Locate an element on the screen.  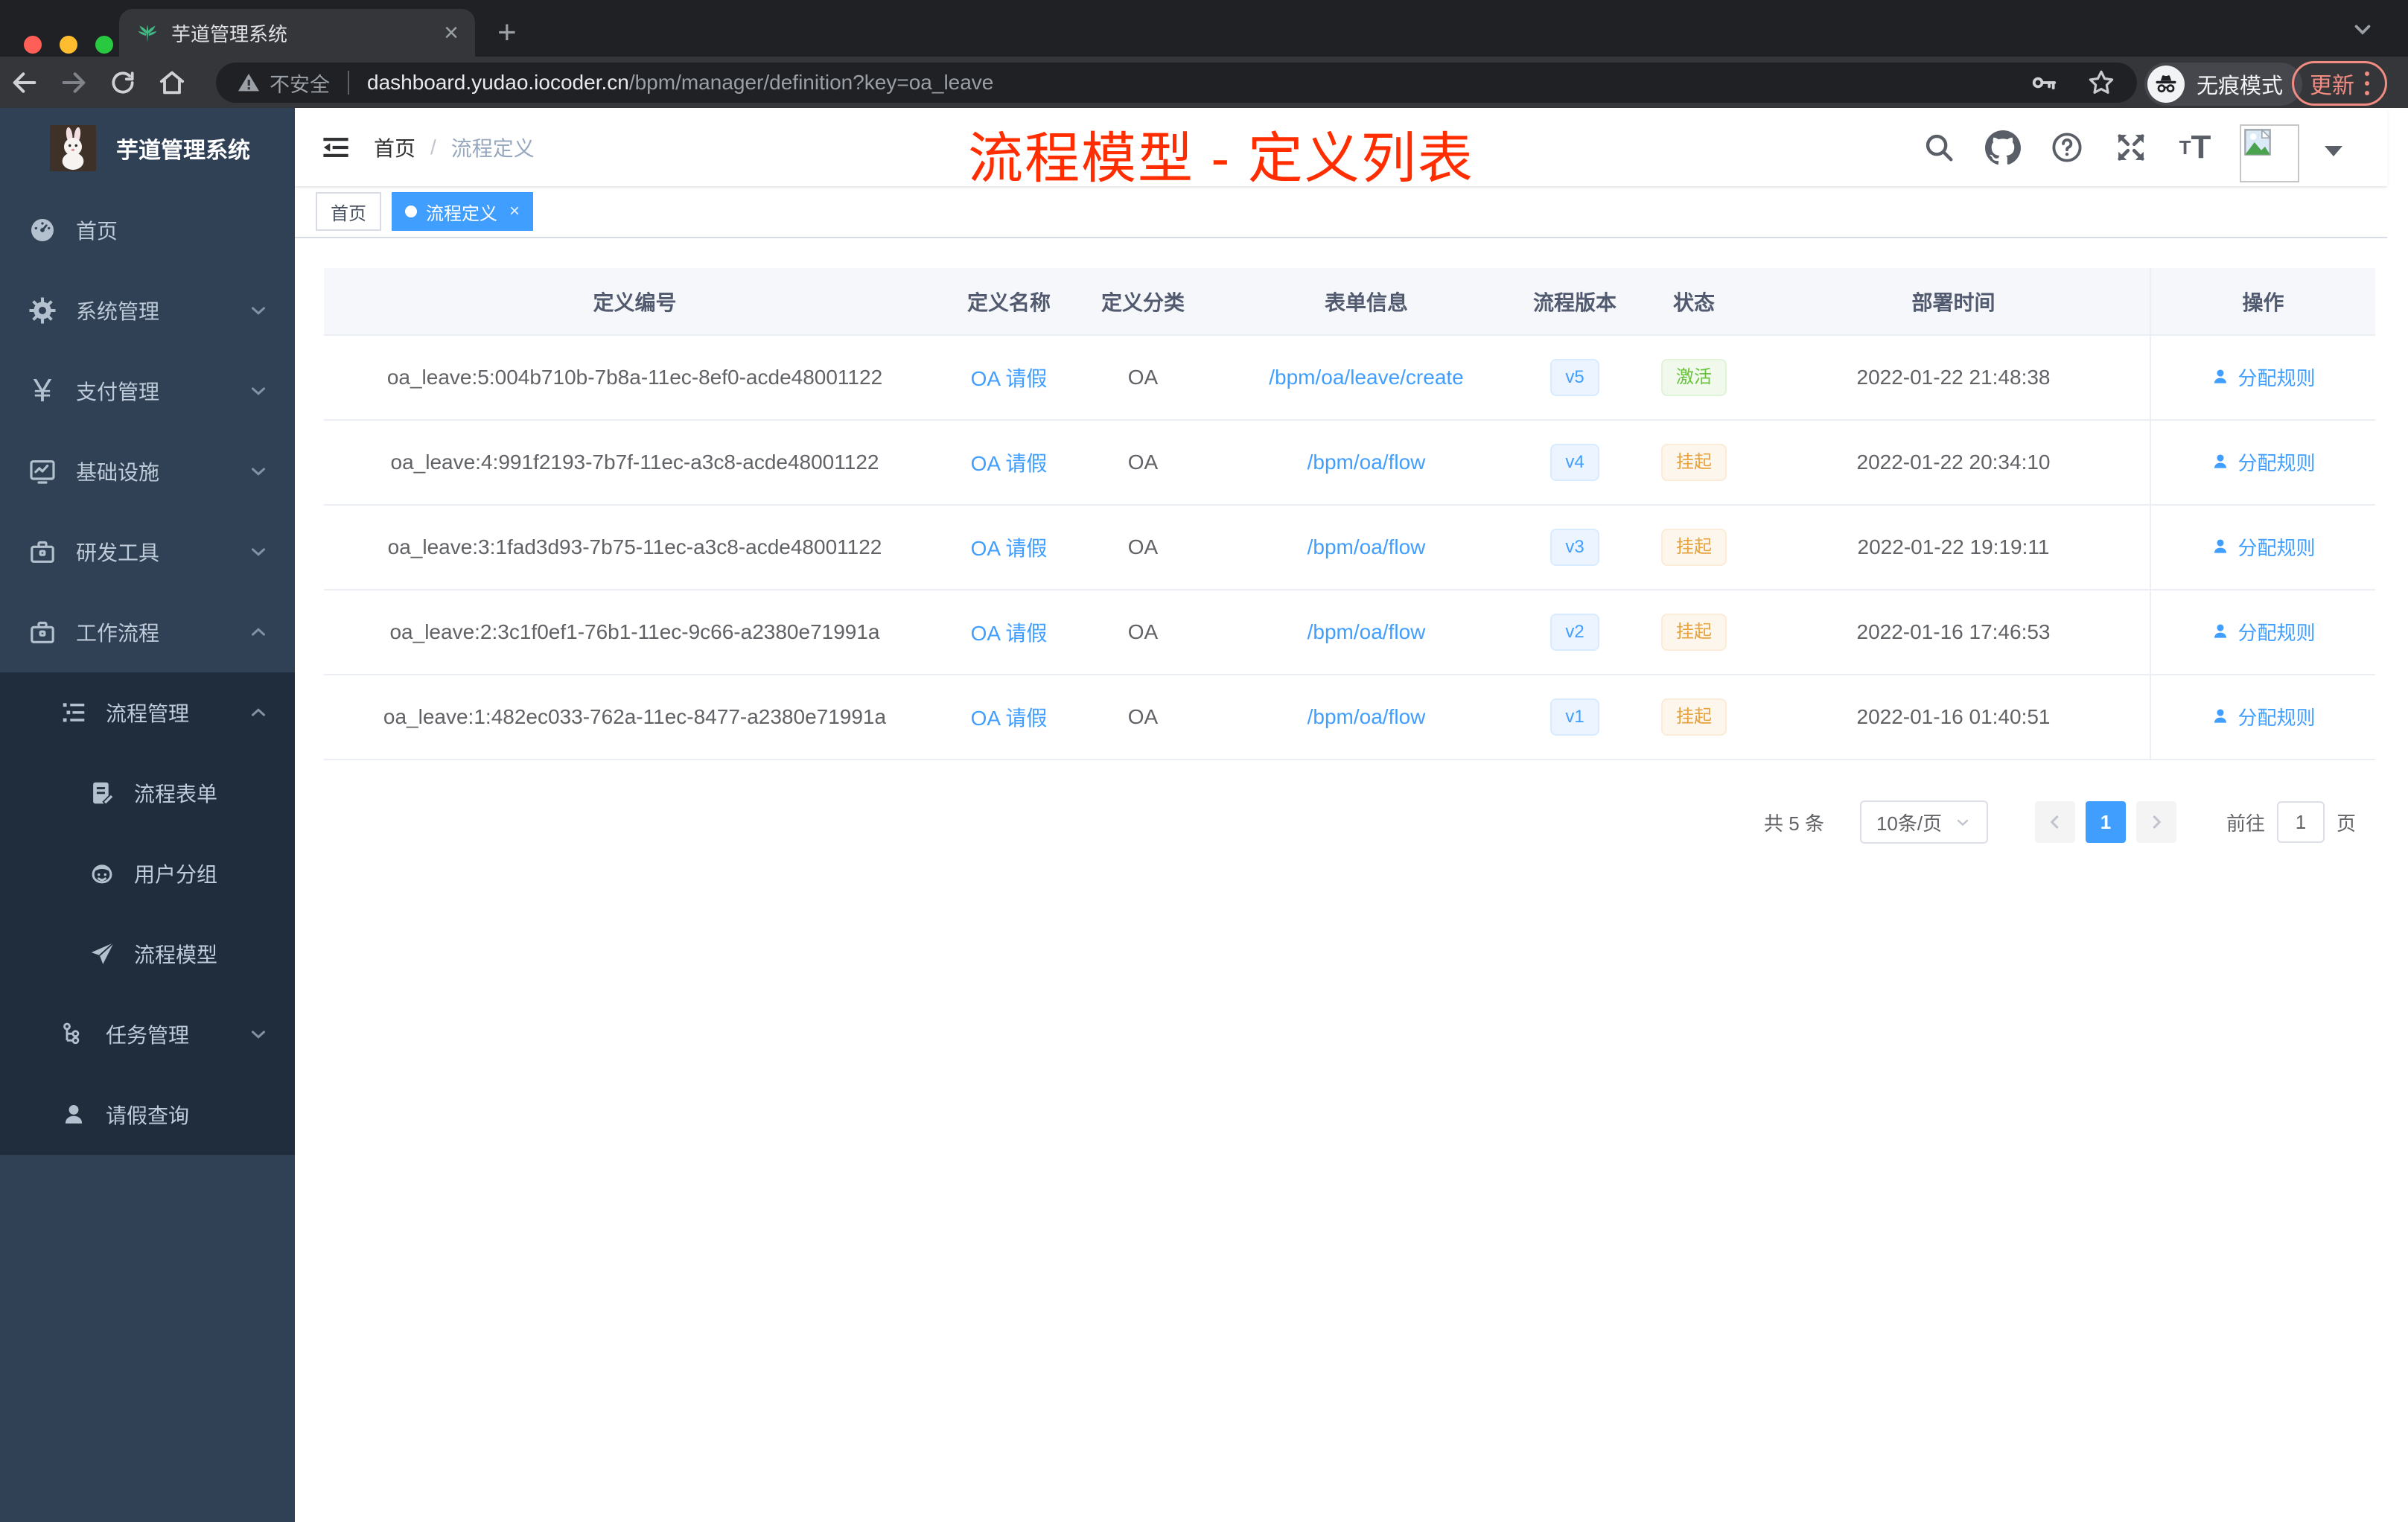
tag-close-icon: × is located at coordinates (514, 211).